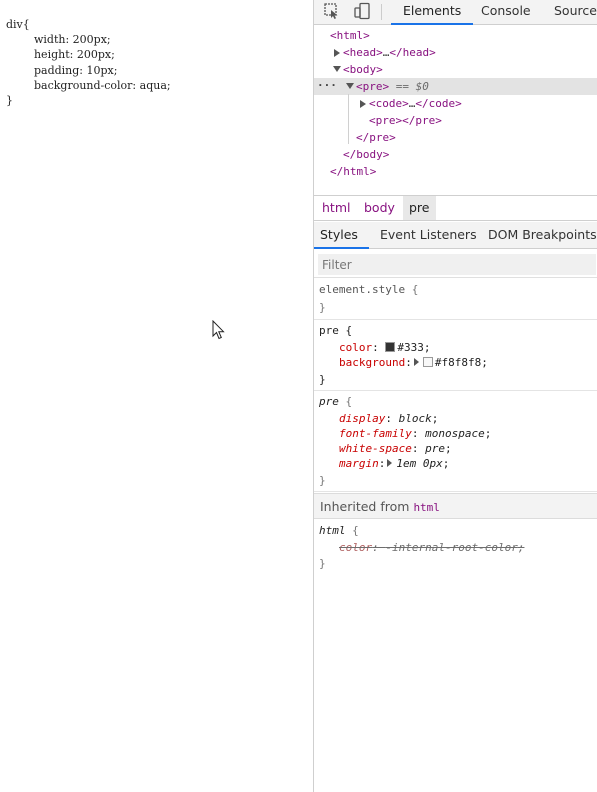 Image resolution: width=597 pixels, height=792 pixels. What do you see at coordinates (455, 506) in the screenshot?
I see `inherited-from-header: Inherited from html` at bounding box center [455, 506].